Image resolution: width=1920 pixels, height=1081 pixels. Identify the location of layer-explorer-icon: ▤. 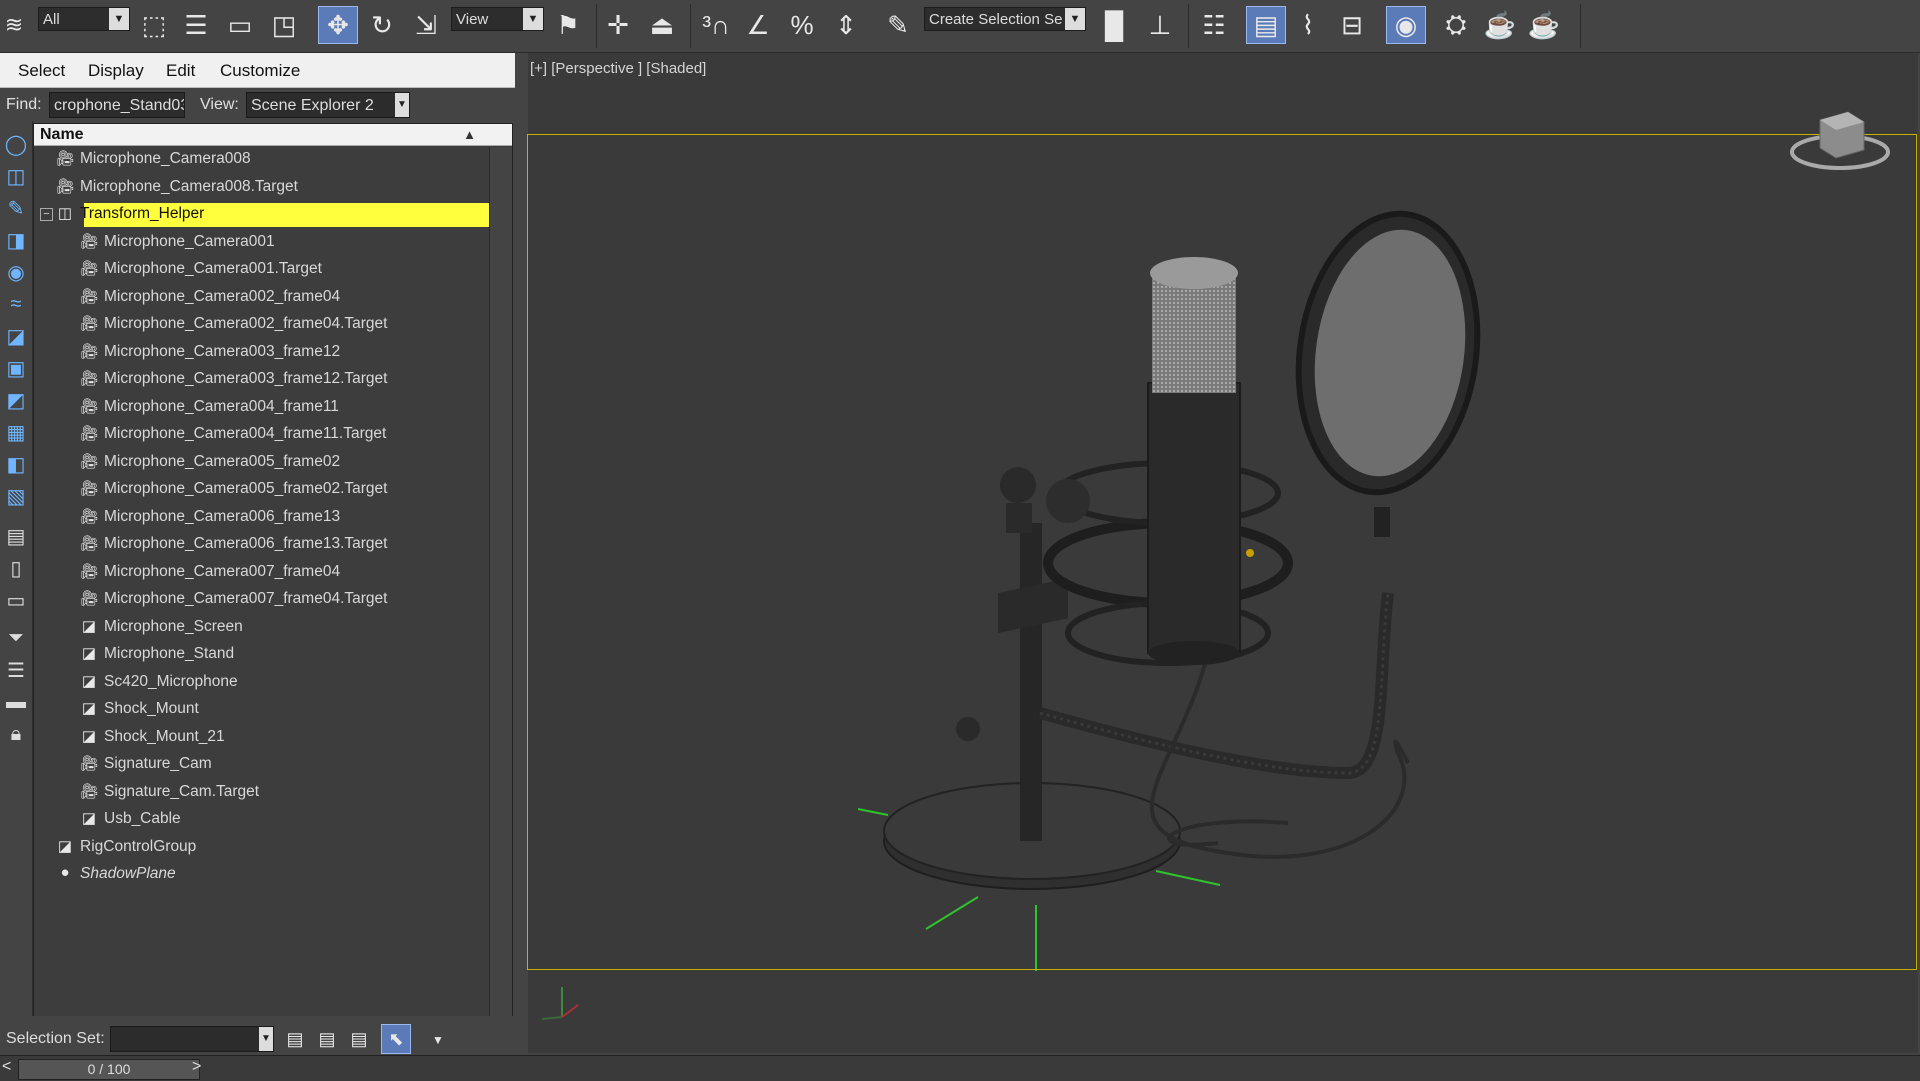
(1266, 25).